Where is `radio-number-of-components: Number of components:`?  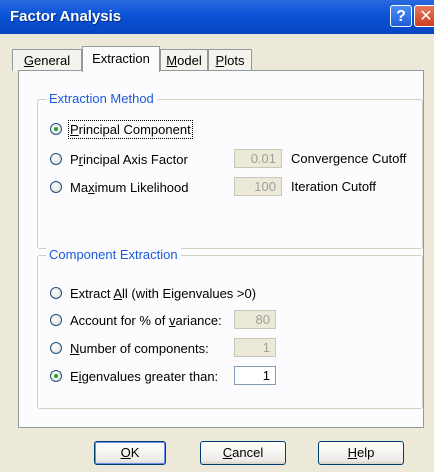
radio-number-of-components: Number of components: is located at coordinates (129, 348).